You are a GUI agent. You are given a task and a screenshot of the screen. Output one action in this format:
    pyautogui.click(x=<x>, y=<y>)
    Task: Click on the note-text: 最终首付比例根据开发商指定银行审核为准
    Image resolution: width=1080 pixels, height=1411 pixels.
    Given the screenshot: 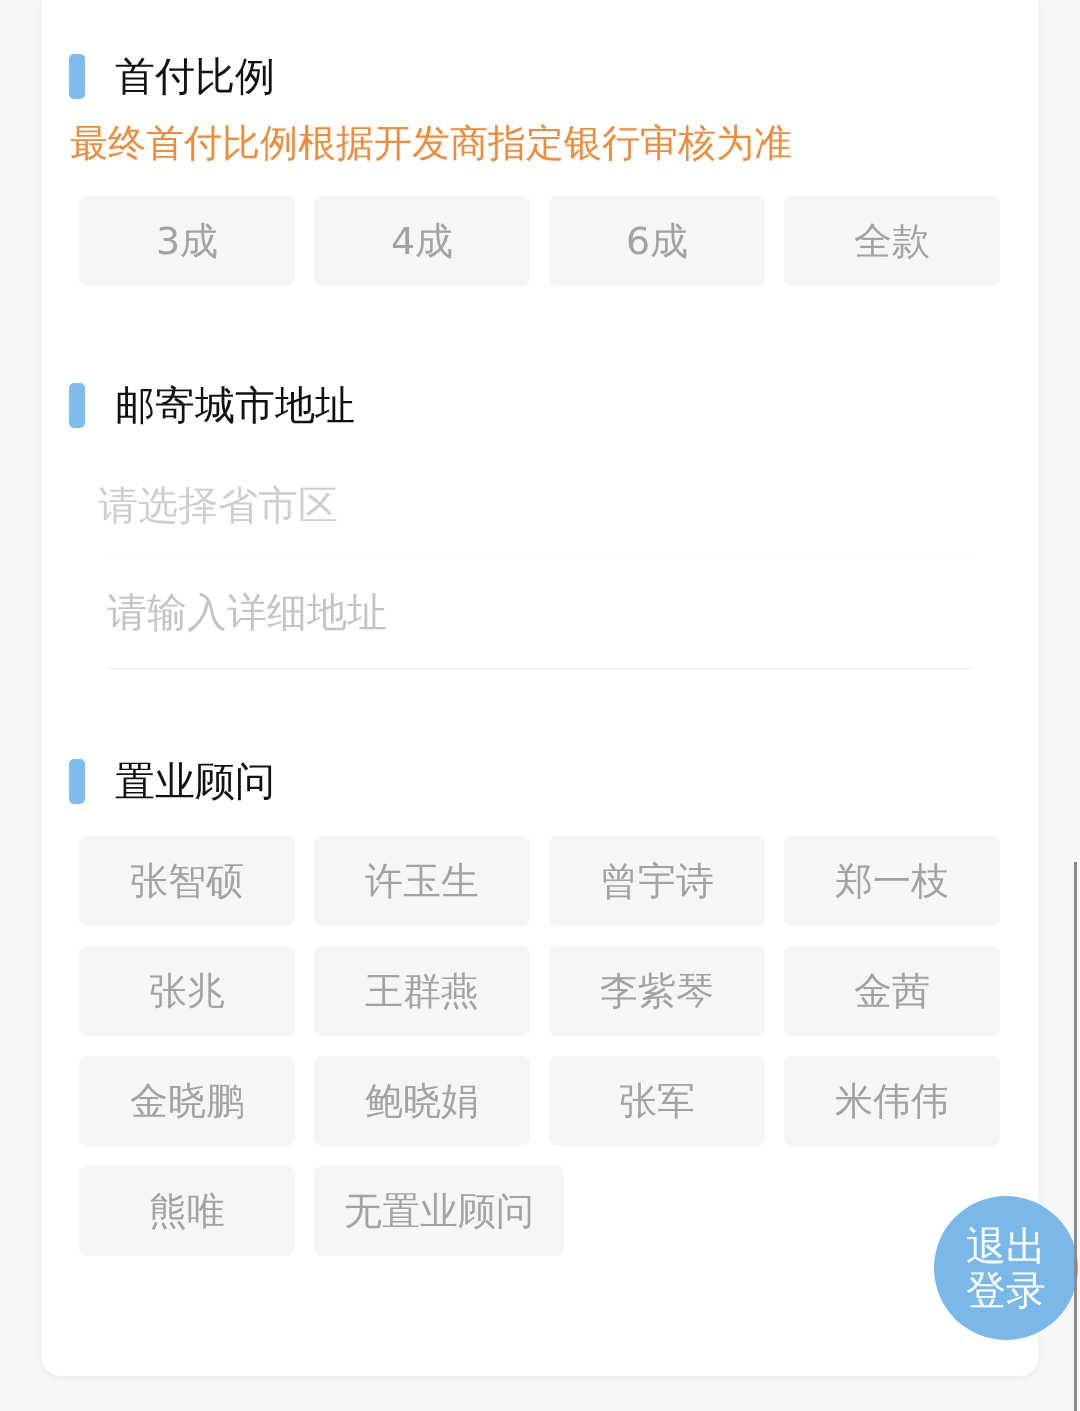 What is the action you would take?
    pyautogui.click(x=431, y=143)
    